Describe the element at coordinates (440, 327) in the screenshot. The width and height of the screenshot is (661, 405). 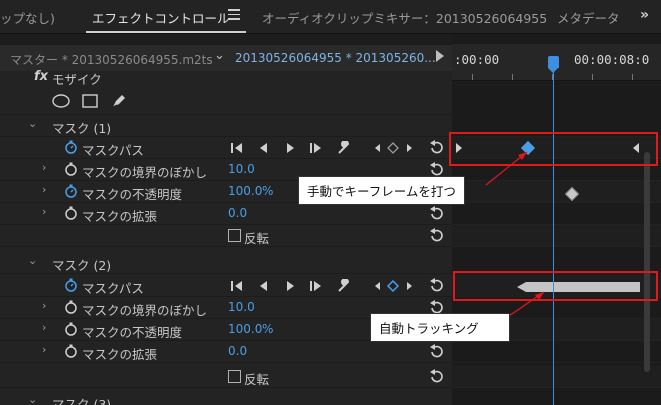
I see `callout-auto-tracking: 自動トラッキング` at that location.